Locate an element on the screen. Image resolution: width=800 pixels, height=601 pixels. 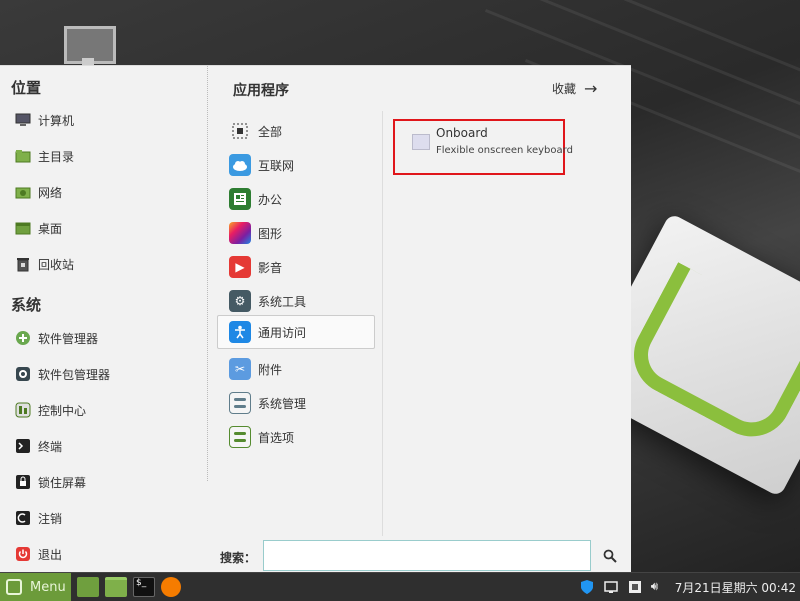
menu-button-label: Menu is located at coordinates (48, 587).